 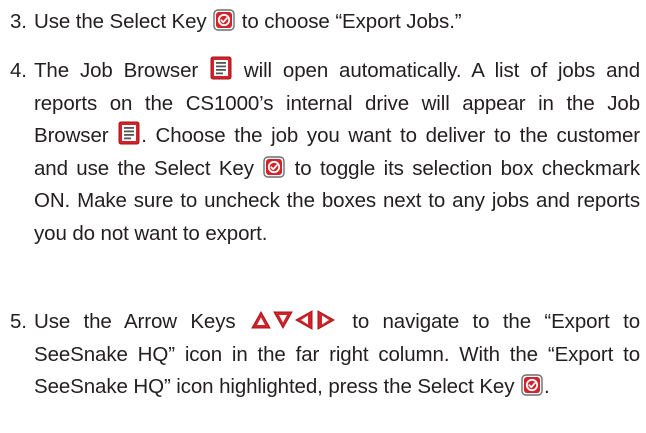 What do you see at coordinates (123, 21) in the screenshot?
I see `text-run: Use the Select Key` at bounding box center [123, 21].